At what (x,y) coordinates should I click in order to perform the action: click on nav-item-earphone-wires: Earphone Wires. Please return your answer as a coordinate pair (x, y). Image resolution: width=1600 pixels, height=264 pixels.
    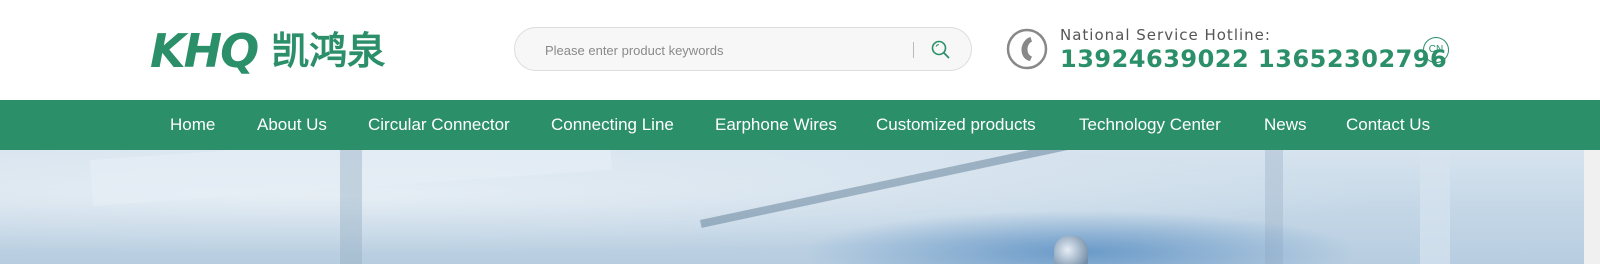
    Looking at the image, I should click on (776, 125).